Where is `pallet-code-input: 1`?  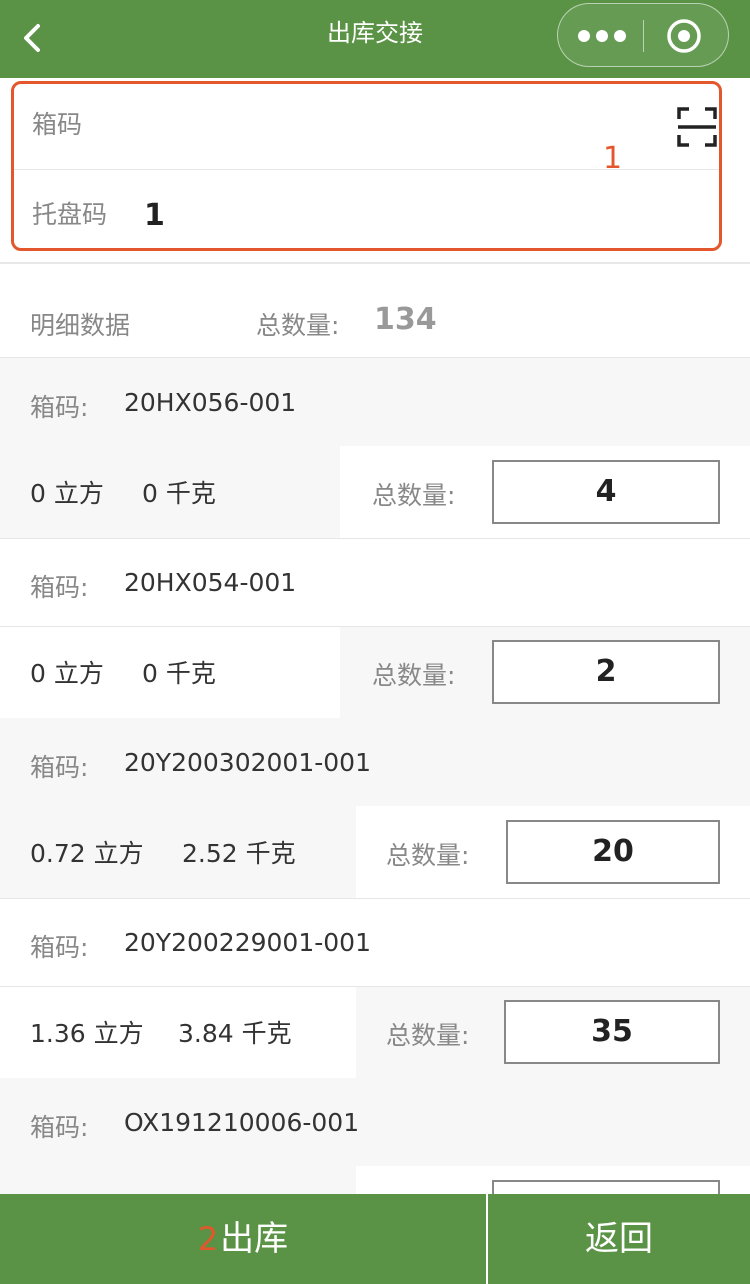 pallet-code-input: 1 is located at coordinates (154, 215).